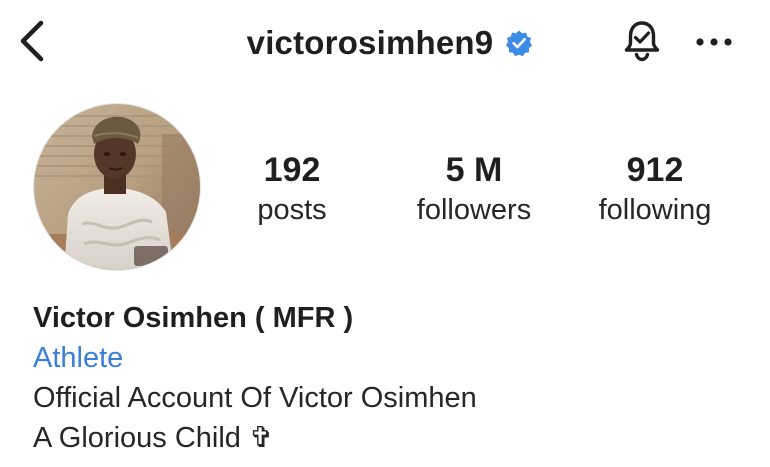  What do you see at coordinates (78, 358) in the screenshot?
I see `category-label: Athlete` at bounding box center [78, 358].